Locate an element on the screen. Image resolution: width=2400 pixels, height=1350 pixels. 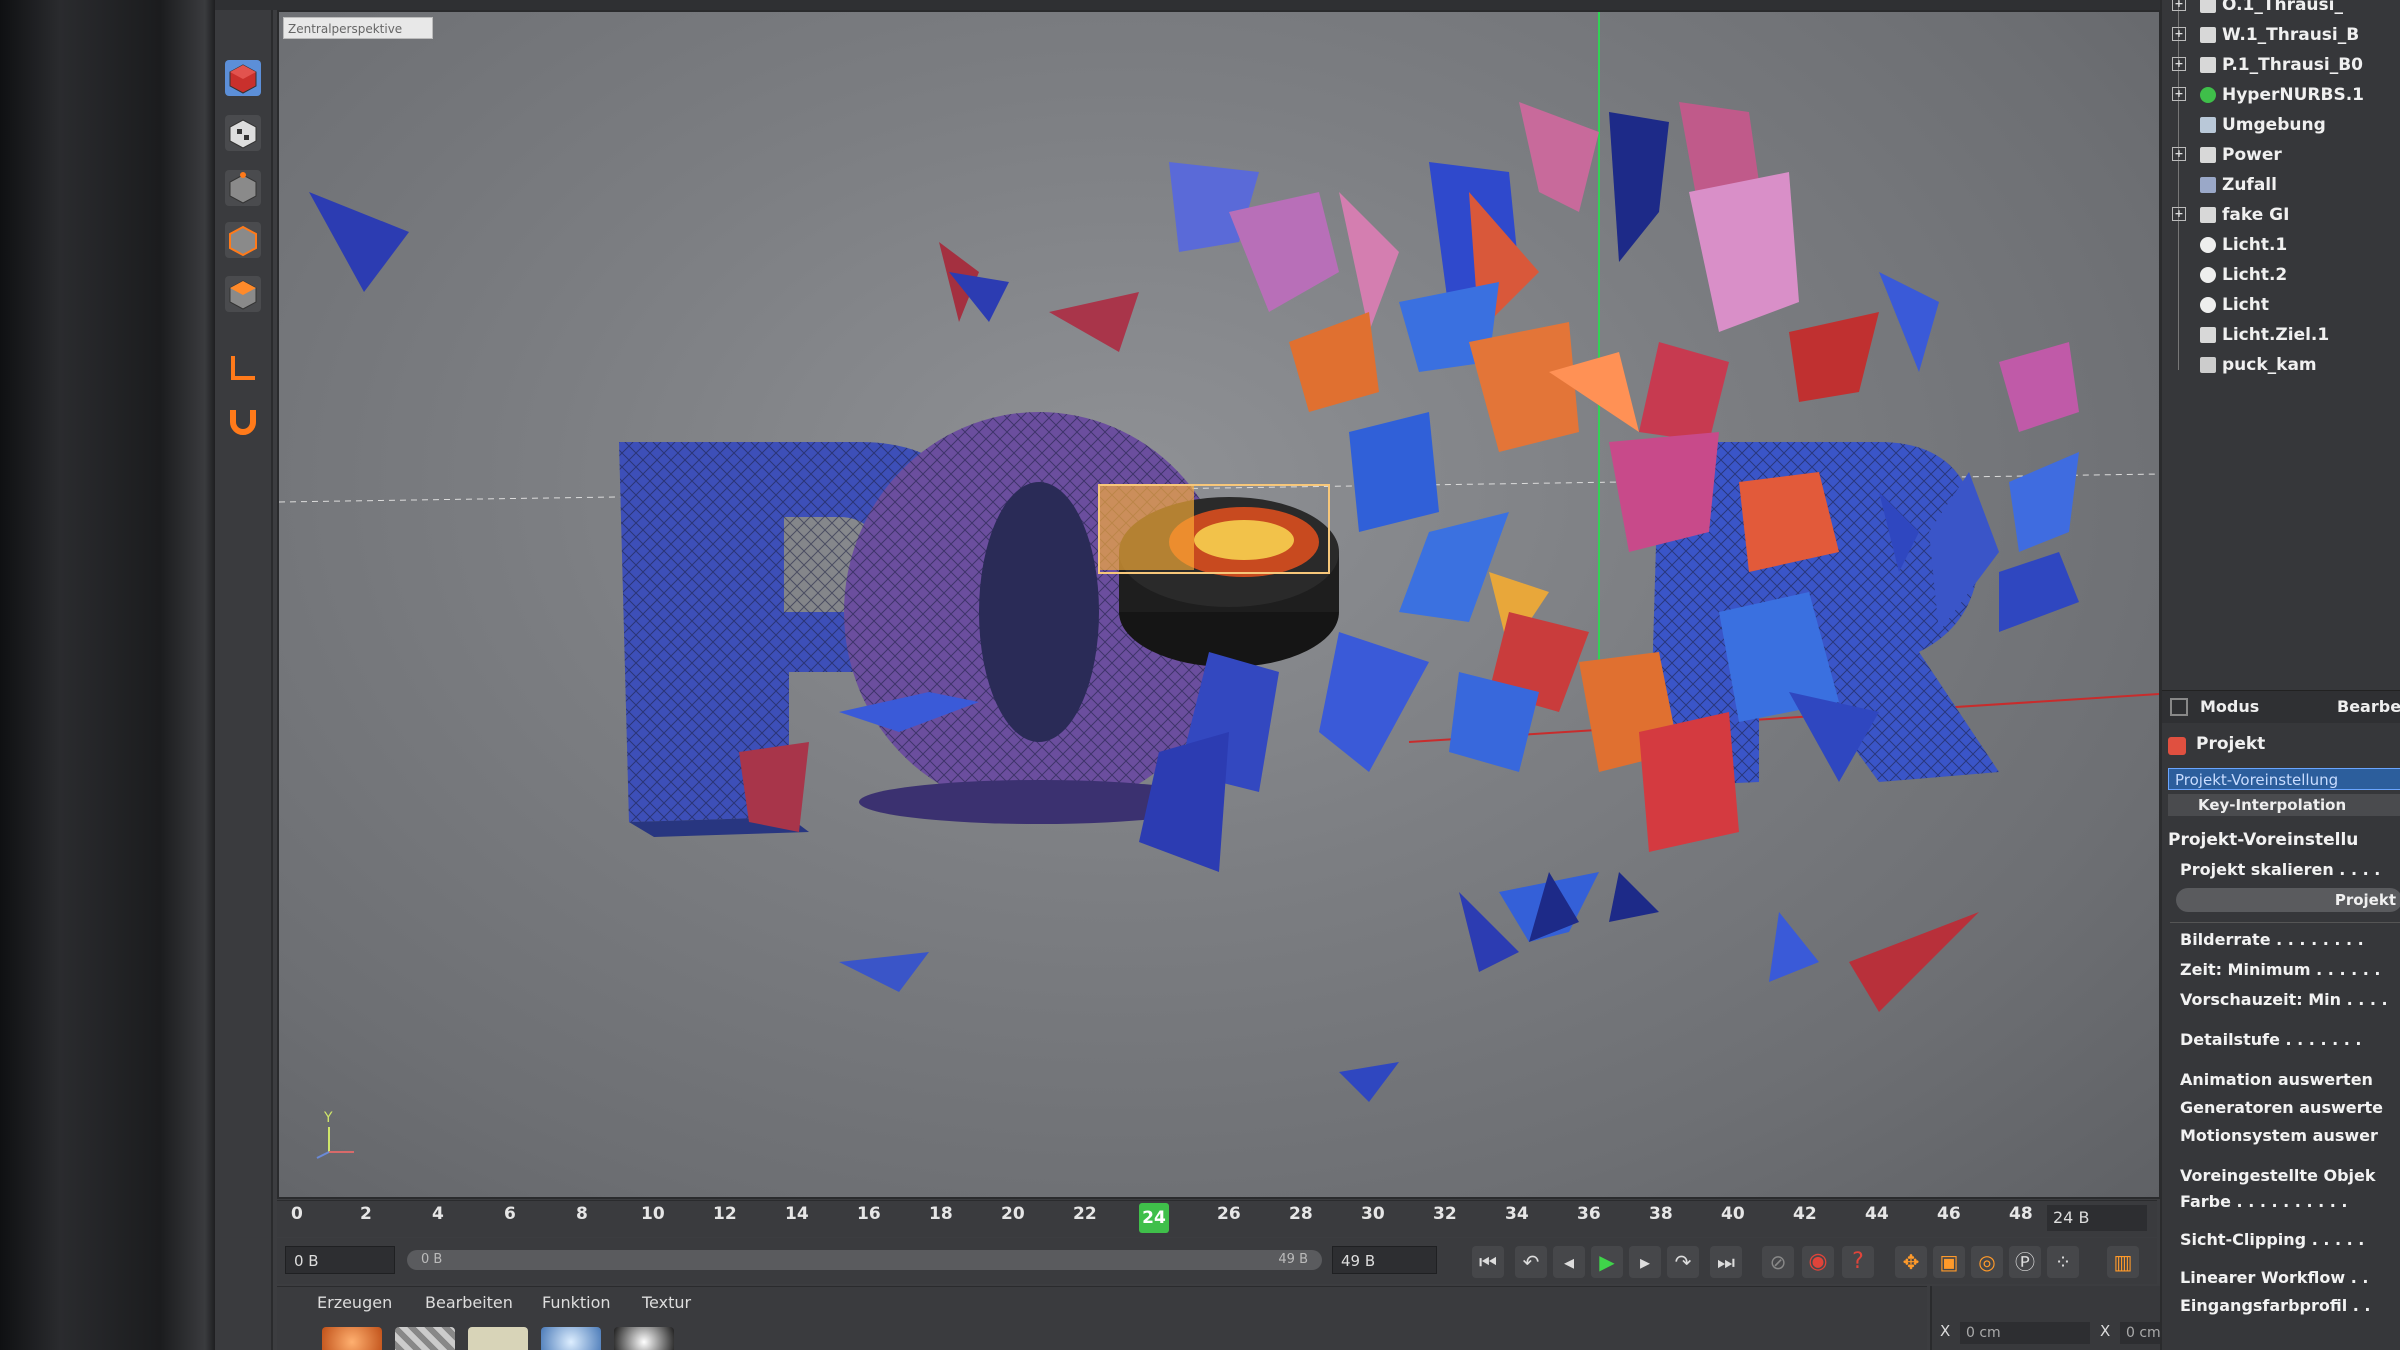
parameter-key-icon: Ⓟ is located at coordinates (2025, 1262).